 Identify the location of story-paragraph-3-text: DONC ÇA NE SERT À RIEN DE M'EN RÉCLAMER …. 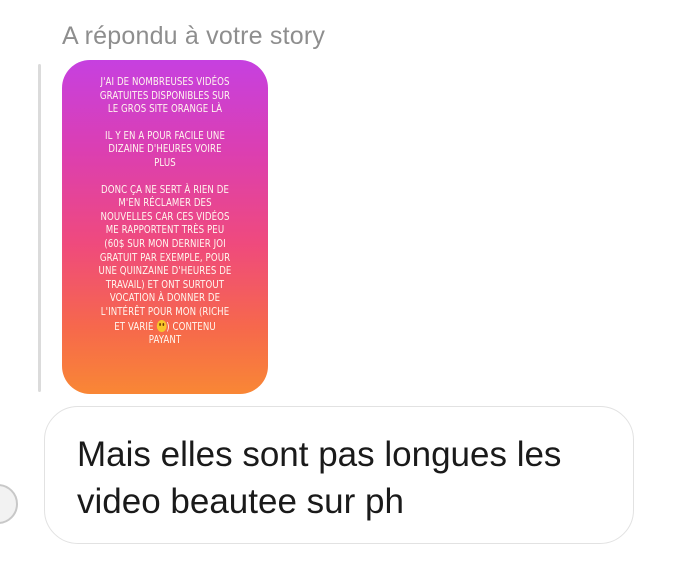
(165, 258).